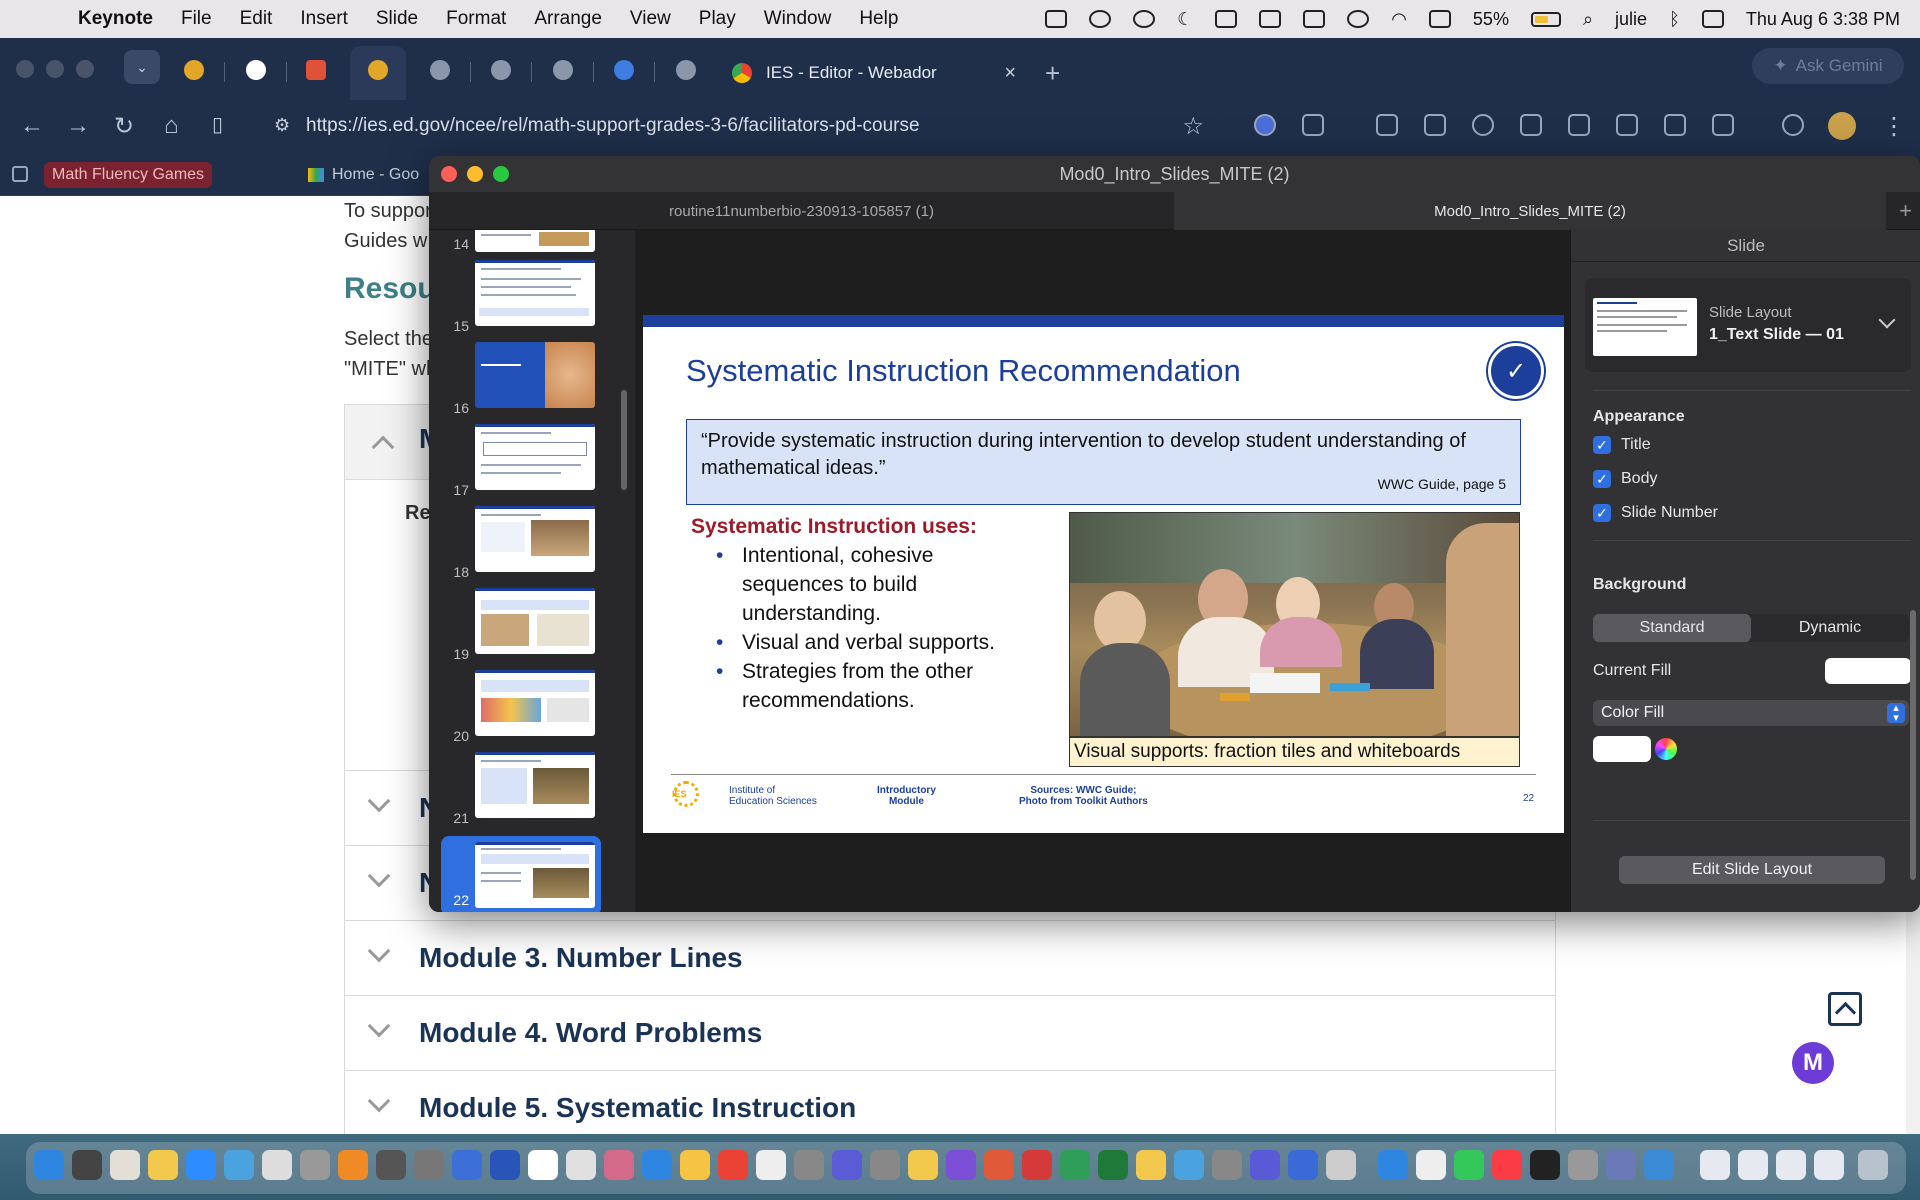 This screenshot has height=1200, width=1920. Describe the element at coordinates (1655, 513) in the screenshot. I see `checkbox-slide-number: ✓ Slide Number` at that location.